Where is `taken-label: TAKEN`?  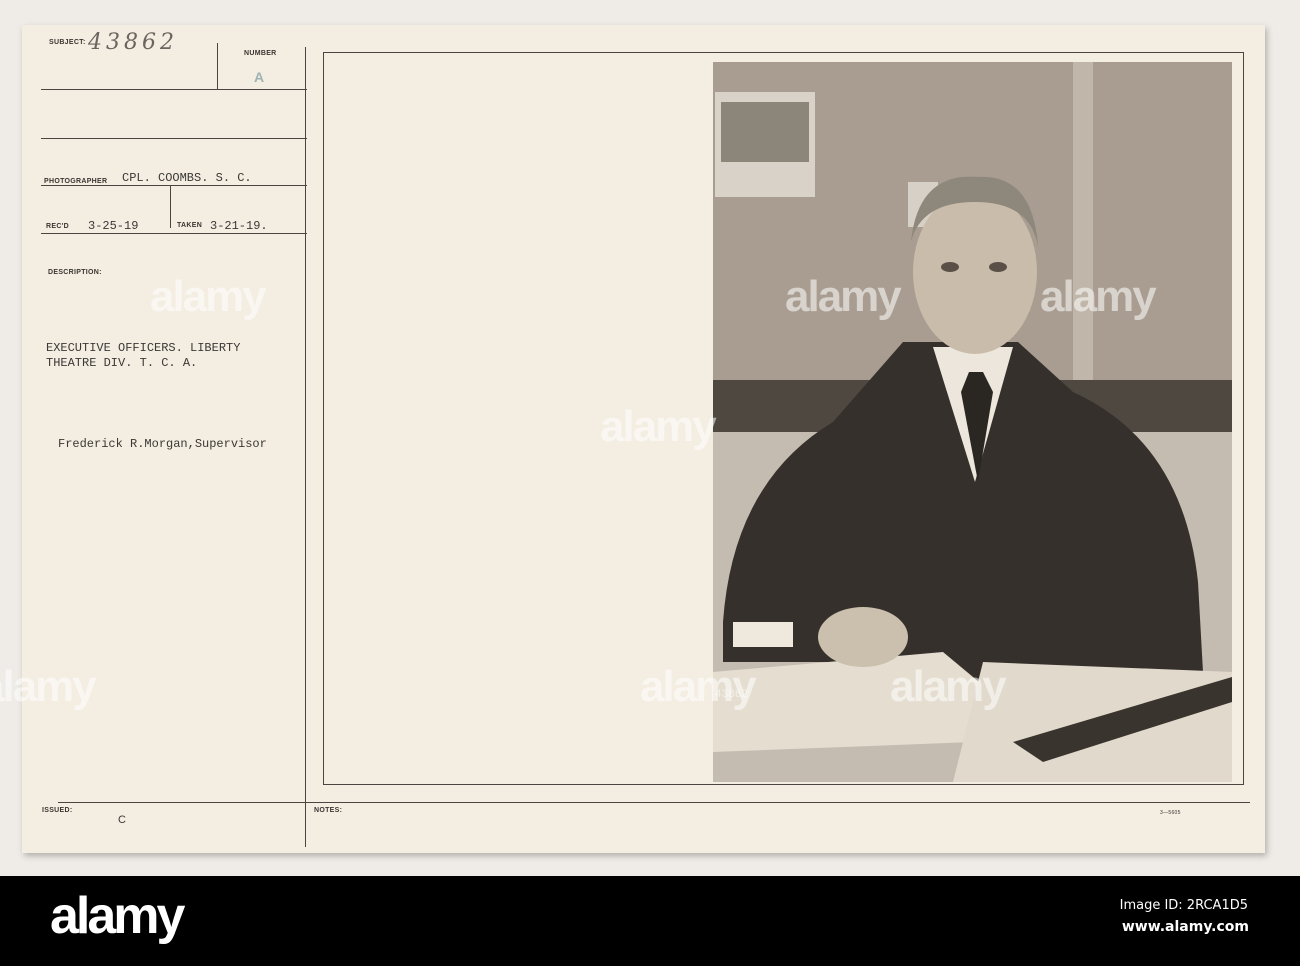 taken-label: TAKEN is located at coordinates (190, 225).